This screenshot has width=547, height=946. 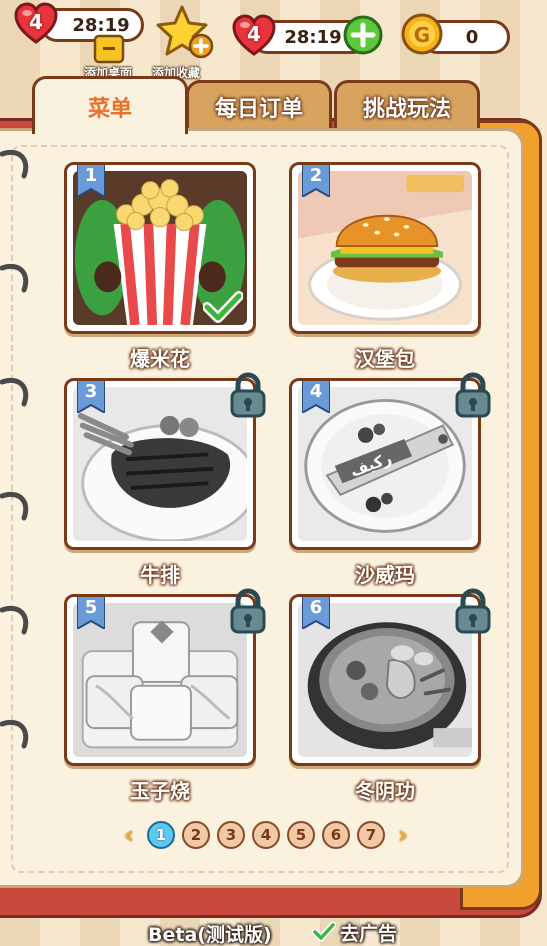 What do you see at coordinates (161, 835) in the screenshot?
I see `page-button-1: 1` at bounding box center [161, 835].